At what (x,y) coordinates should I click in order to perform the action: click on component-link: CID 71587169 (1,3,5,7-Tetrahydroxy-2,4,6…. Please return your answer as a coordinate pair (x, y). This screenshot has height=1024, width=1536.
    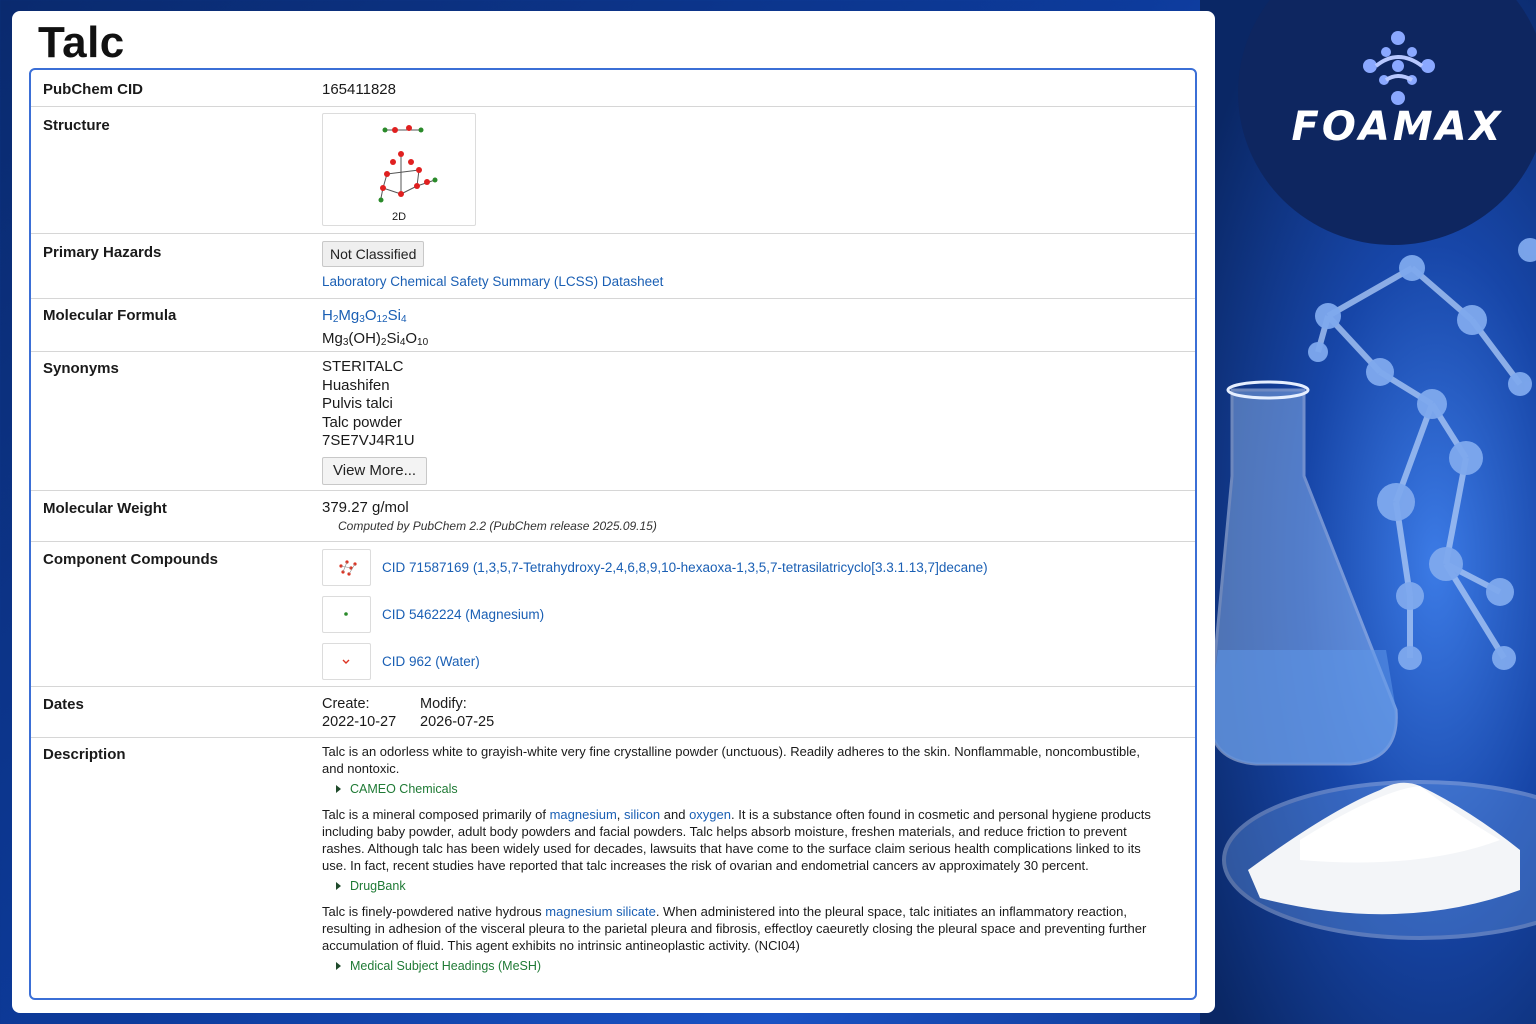
    Looking at the image, I should click on (685, 567).